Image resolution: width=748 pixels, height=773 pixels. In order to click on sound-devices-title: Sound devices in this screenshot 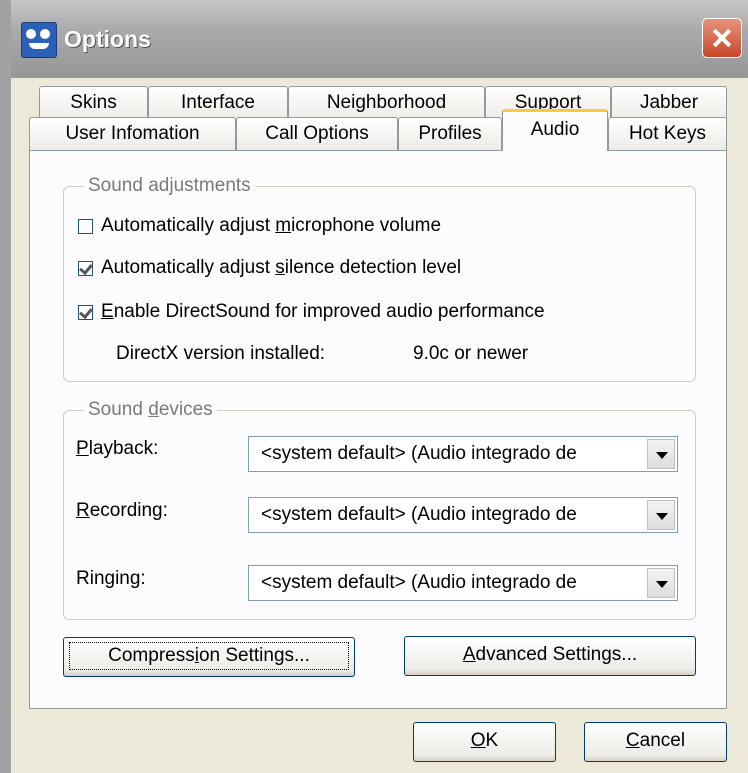, I will do `click(150, 410)`.